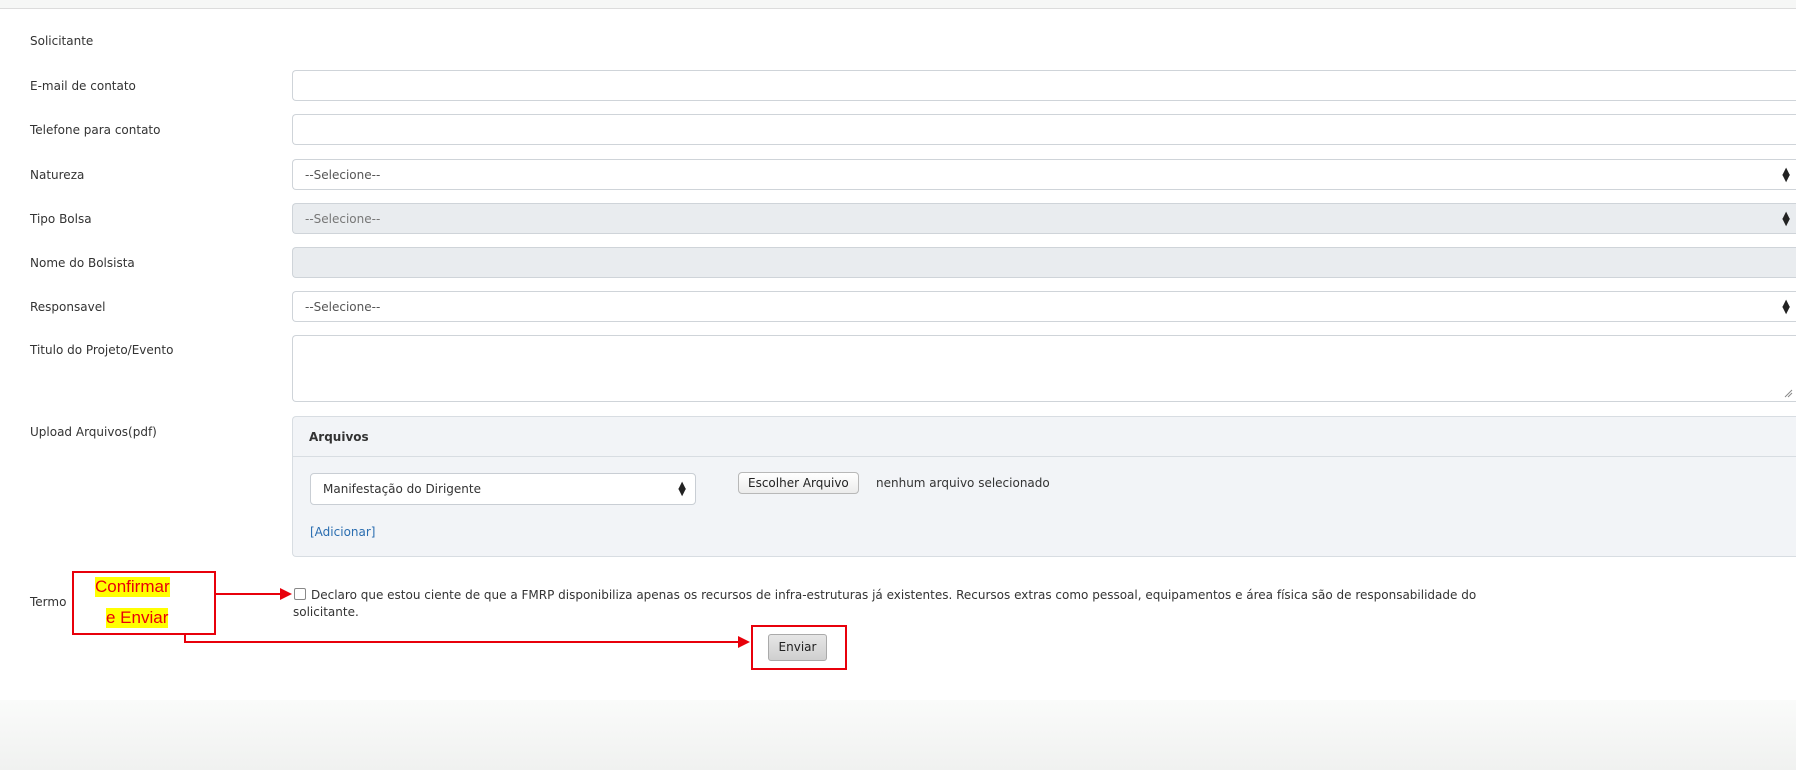 The height and width of the screenshot is (770, 1796). I want to click on annotation-arrows, so click(467, 618).